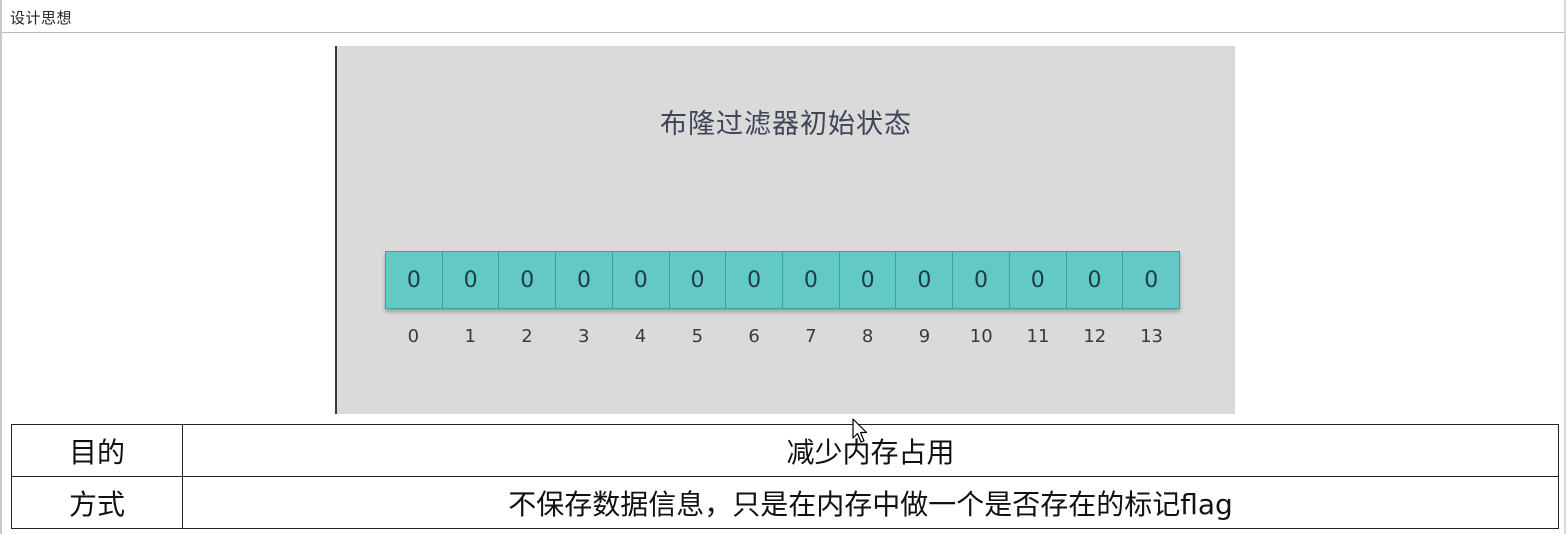  Describe the element at coordinates (527, 336) in the screenshot. I see `bit-index-label: 2` at that location.